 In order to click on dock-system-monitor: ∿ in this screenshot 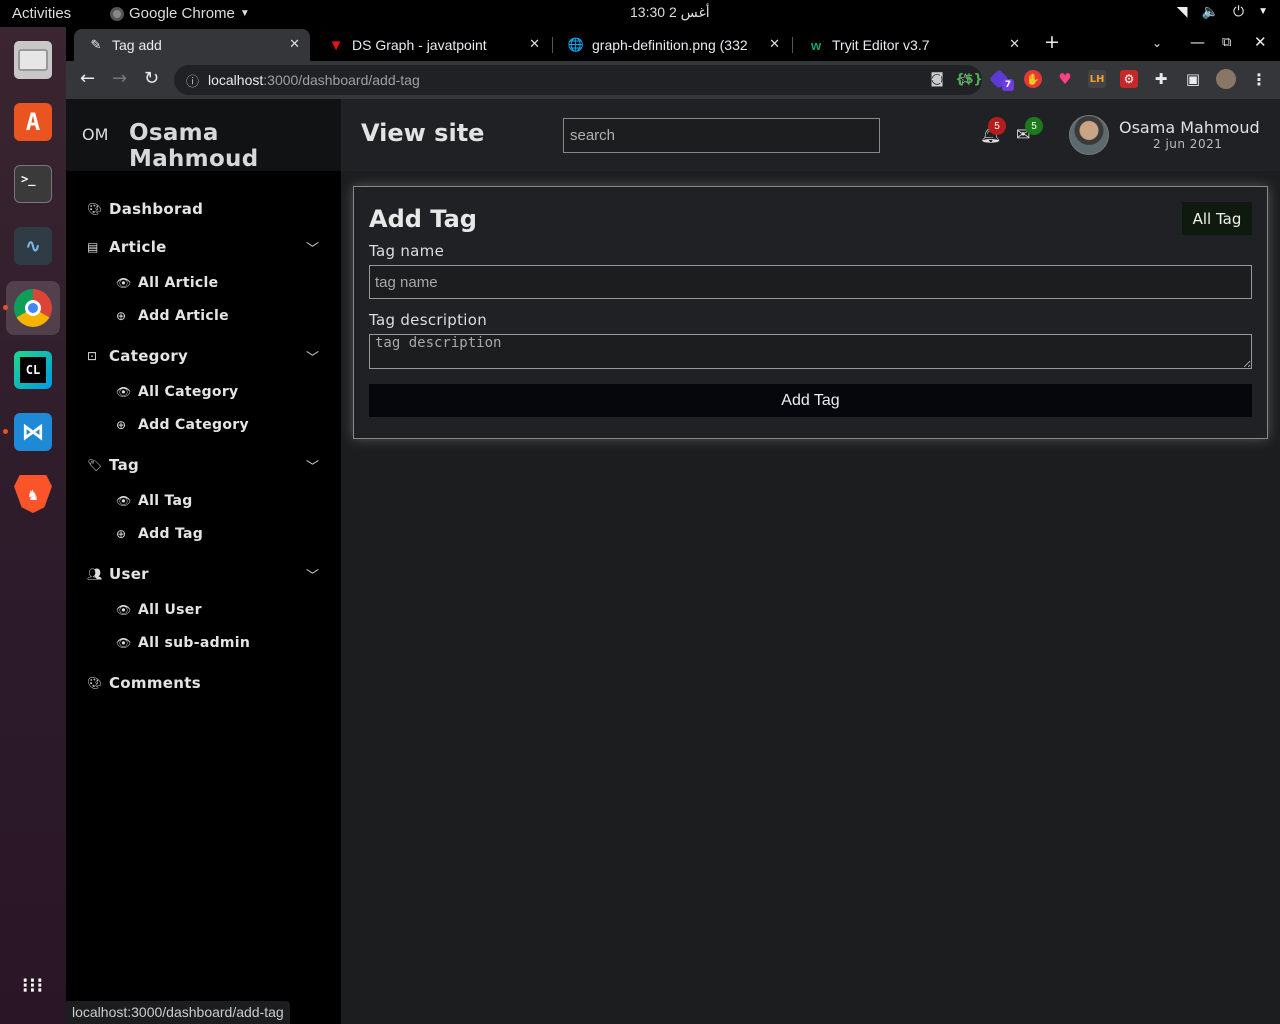, I will do `click(33, 246)`.